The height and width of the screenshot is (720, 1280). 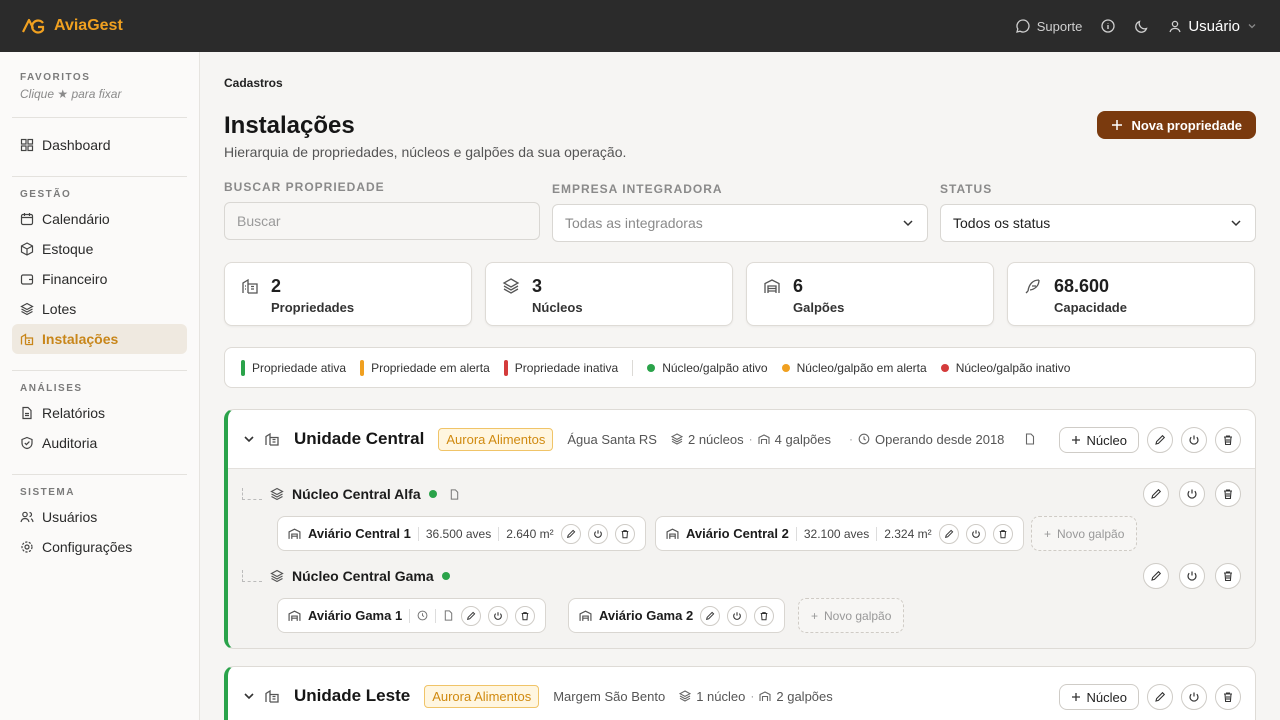 I want to click on support-button: Suporte, so click(x=1049, y=26).